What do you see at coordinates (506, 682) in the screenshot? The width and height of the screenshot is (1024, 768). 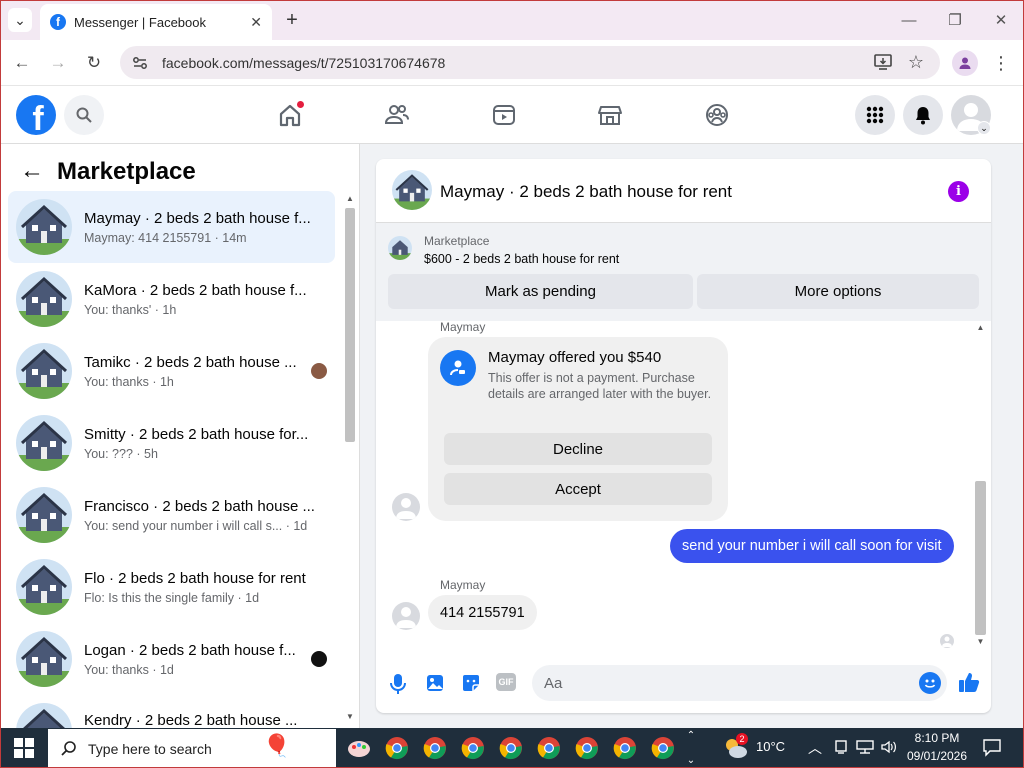 I see `gif-icon: GIF` at bounding box center [506, 682].